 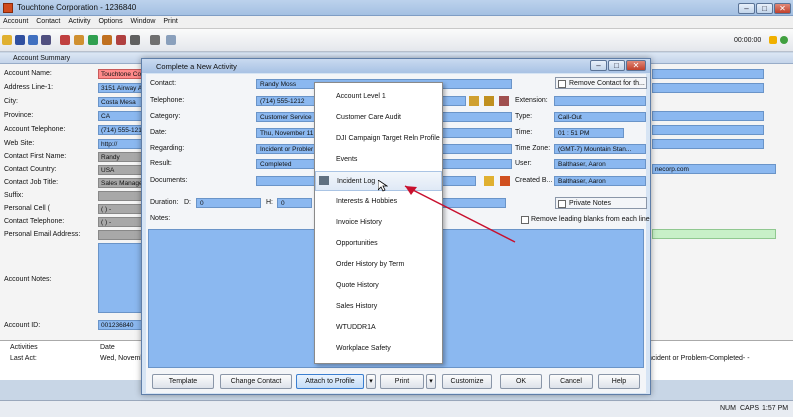 I want to click on annotation-arrow, so click(x=460, y=214).